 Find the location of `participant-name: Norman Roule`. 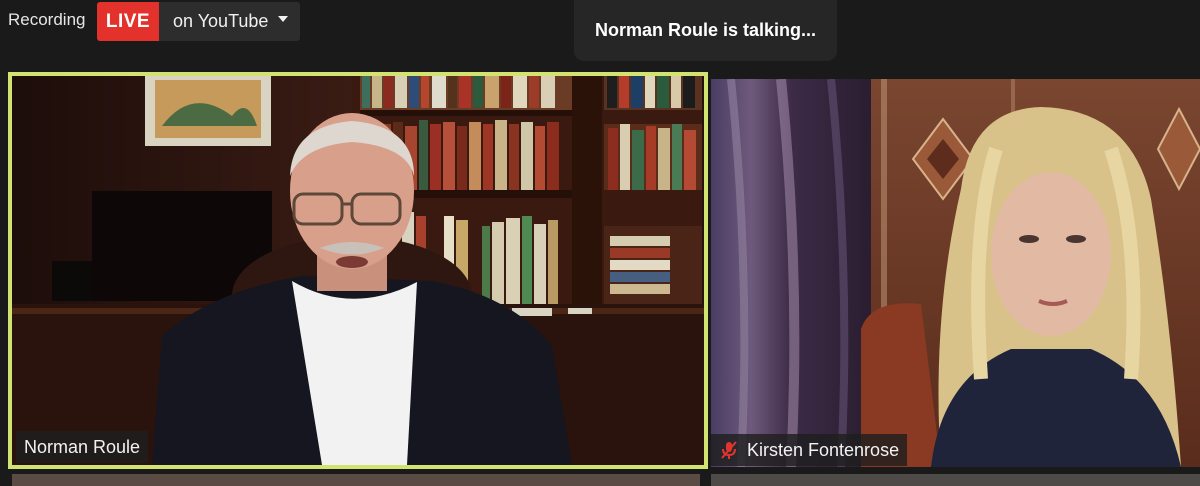

participant-name: Norman Roule is located at coordinates (82, 446).